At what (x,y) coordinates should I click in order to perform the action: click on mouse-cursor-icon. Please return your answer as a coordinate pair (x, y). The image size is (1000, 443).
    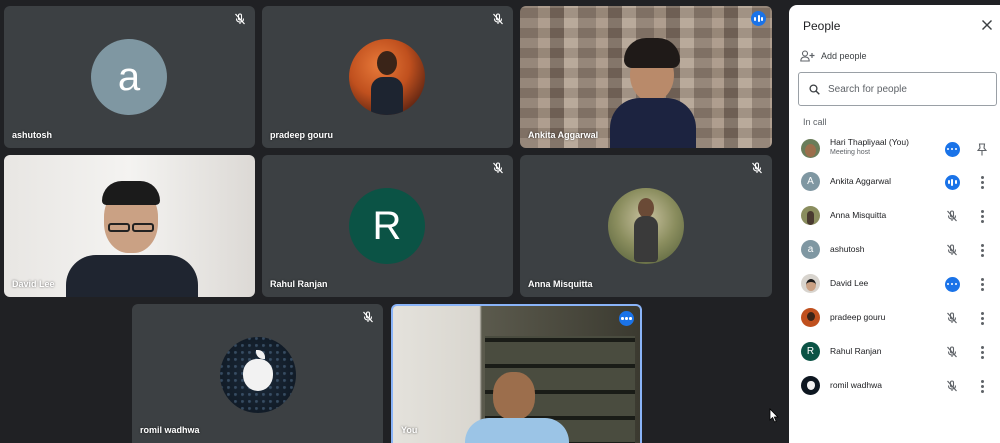
    Looking at the image, I should click on (774, 415).